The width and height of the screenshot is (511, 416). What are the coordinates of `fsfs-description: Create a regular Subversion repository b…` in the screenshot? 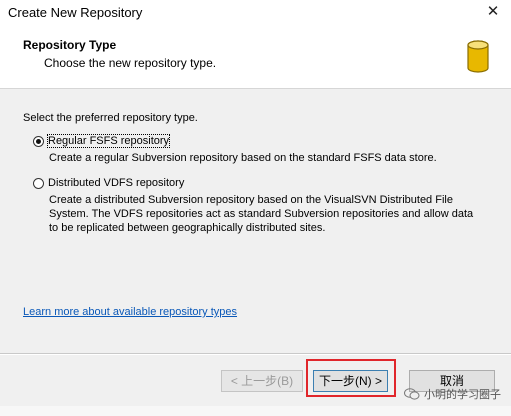 It's located at (243, 158).